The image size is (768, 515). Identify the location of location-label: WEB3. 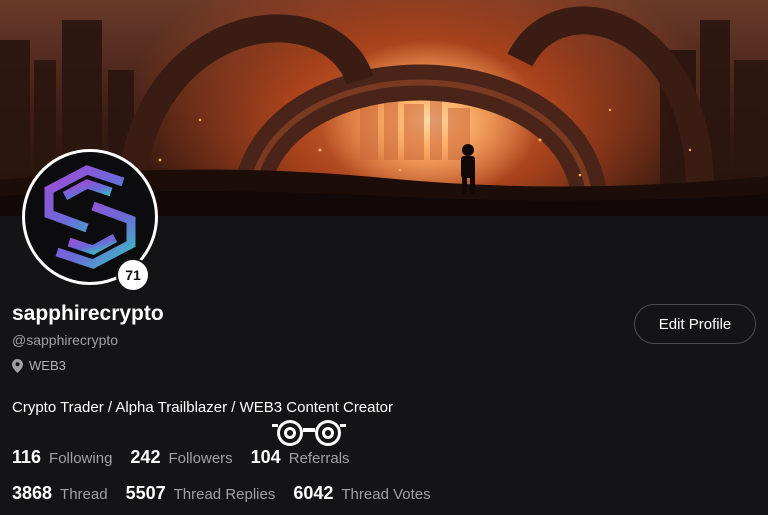
(47, 365).